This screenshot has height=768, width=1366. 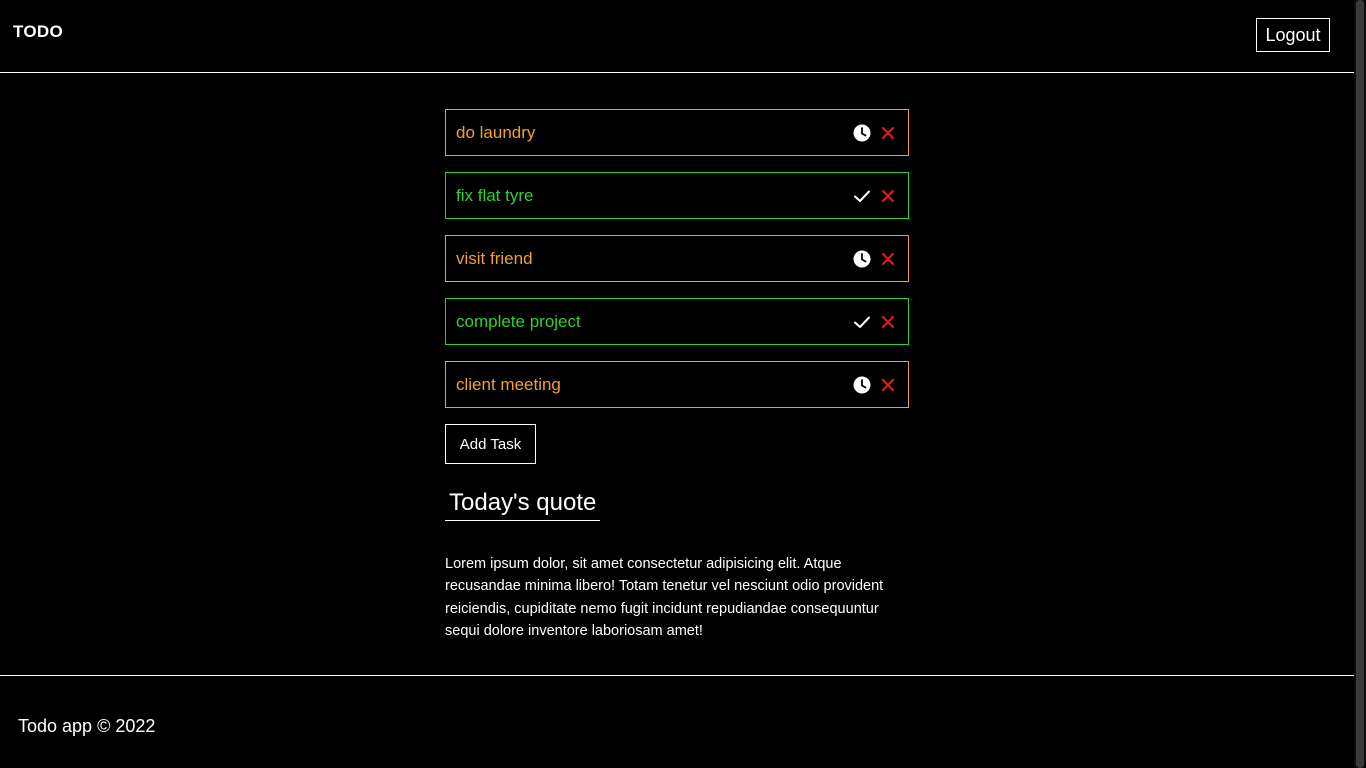 What do you see at coordinates (677, 321) in the screenshot?
I see `task-item: complete project` at bounding box center [677, 321].